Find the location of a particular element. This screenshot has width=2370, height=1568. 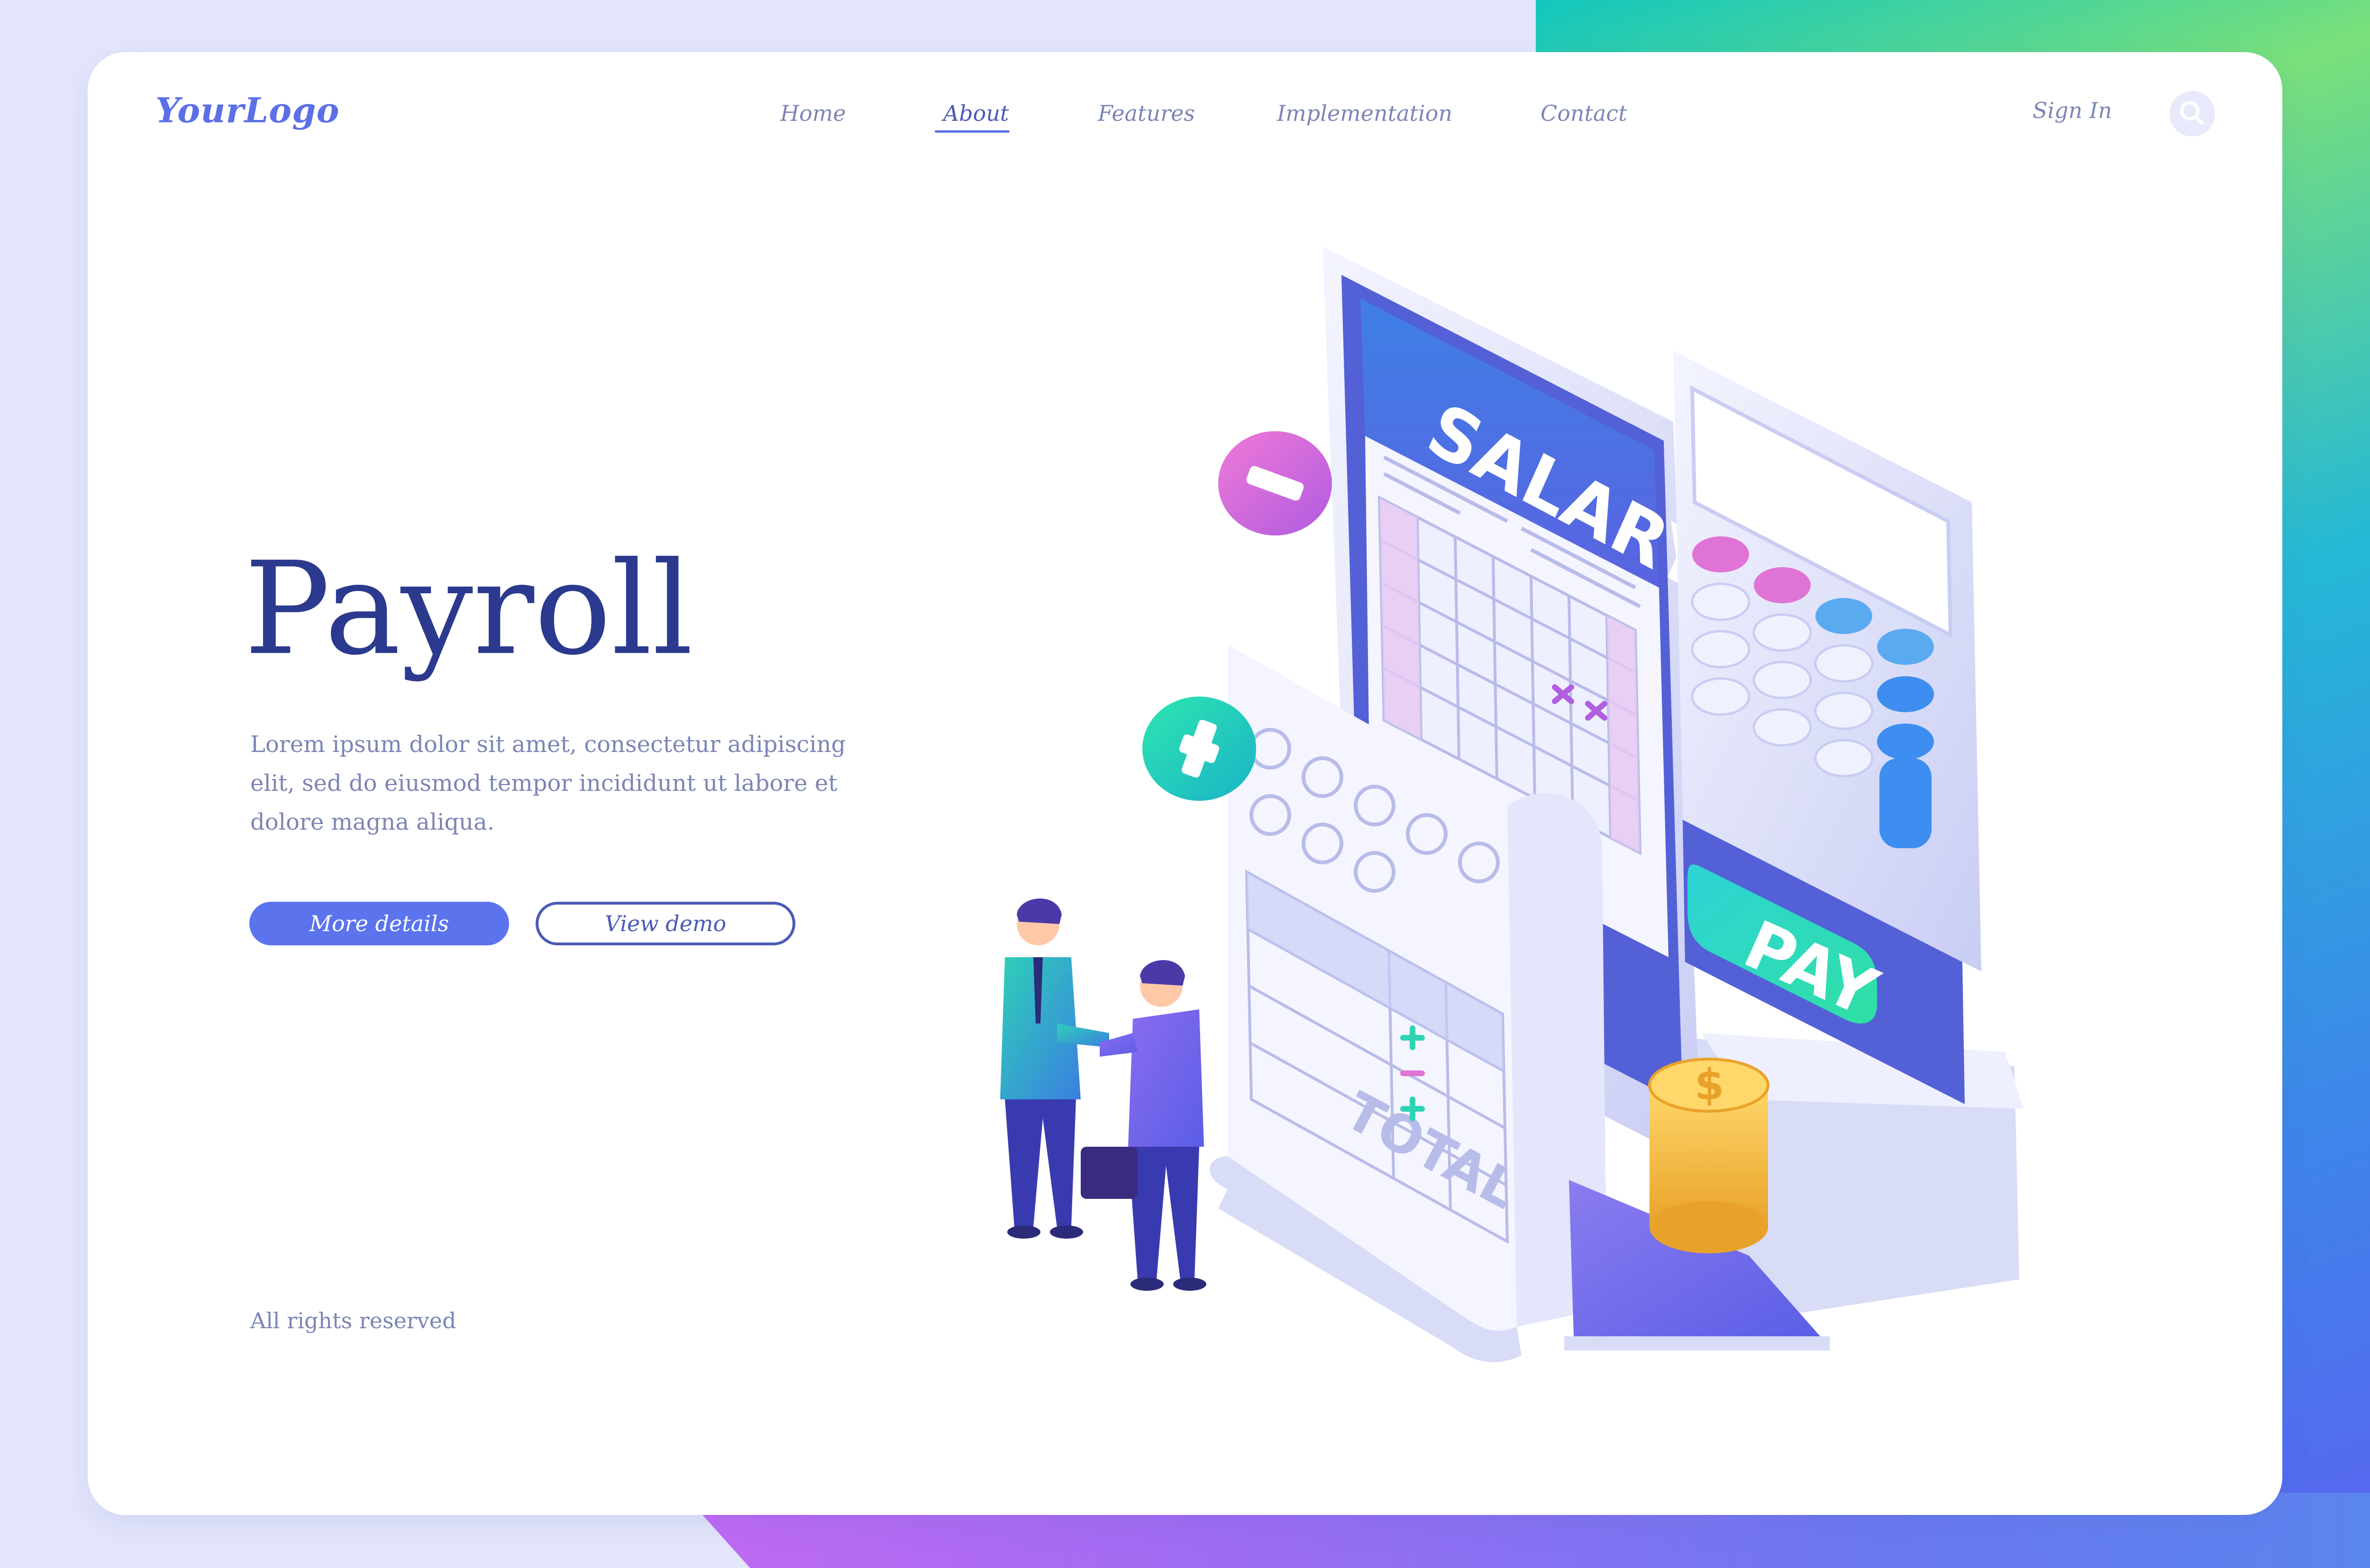

page-title: Payroll is located at coordinates (468, 608).